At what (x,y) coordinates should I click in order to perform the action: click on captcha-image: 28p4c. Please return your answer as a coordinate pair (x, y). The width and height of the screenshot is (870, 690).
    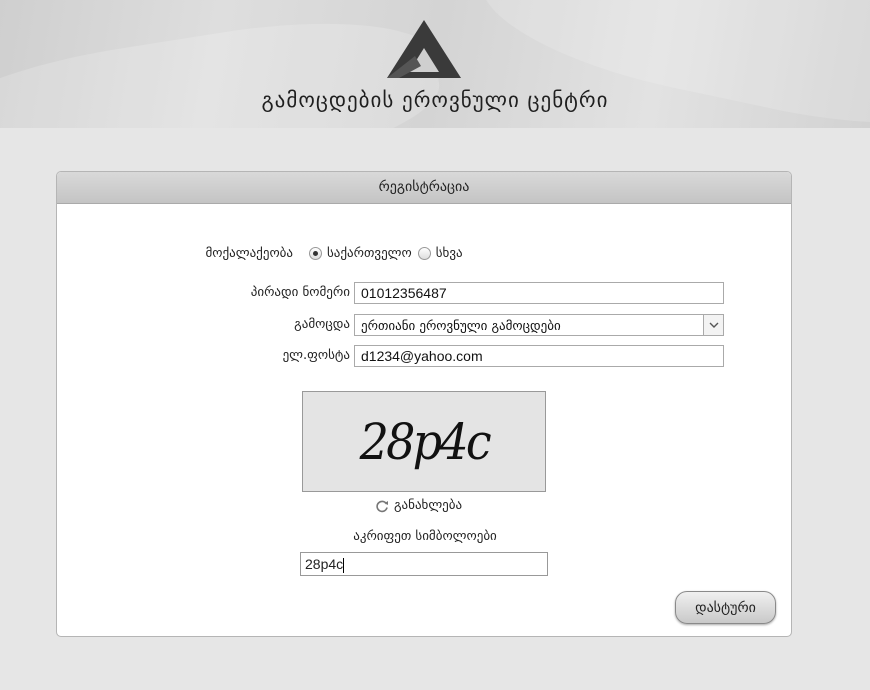
    Looking at the image, I should click on (424, 441).